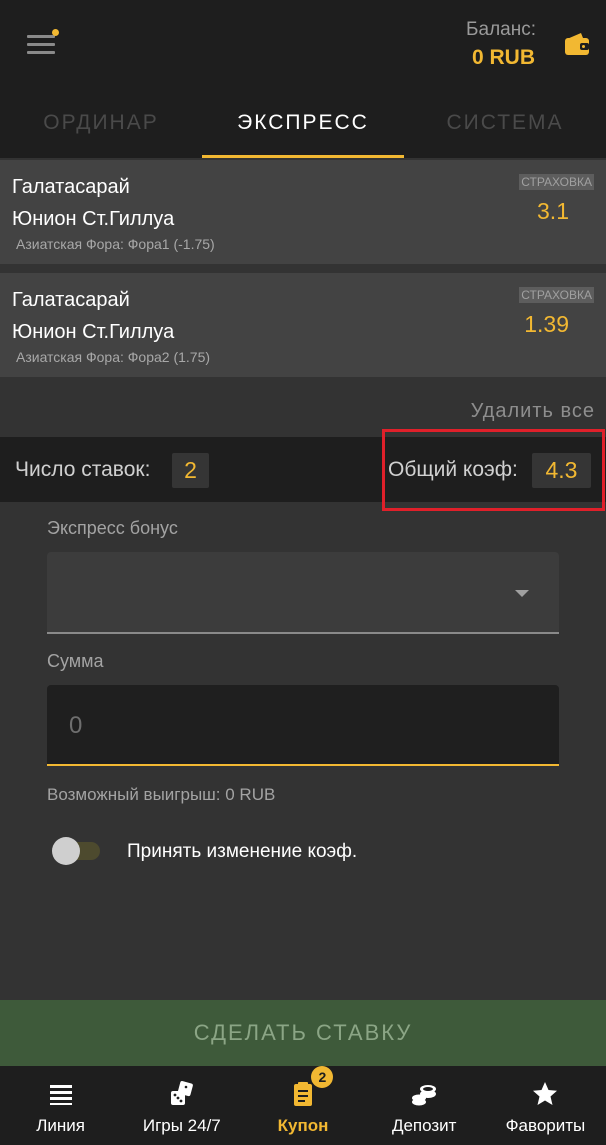 This screenshot has width=606, height=1145. What do you see at coordinates (112, 528) in the screenshot?
I see `express-bonus-label: Экспресс бонус` at bounding box center [112, 528].